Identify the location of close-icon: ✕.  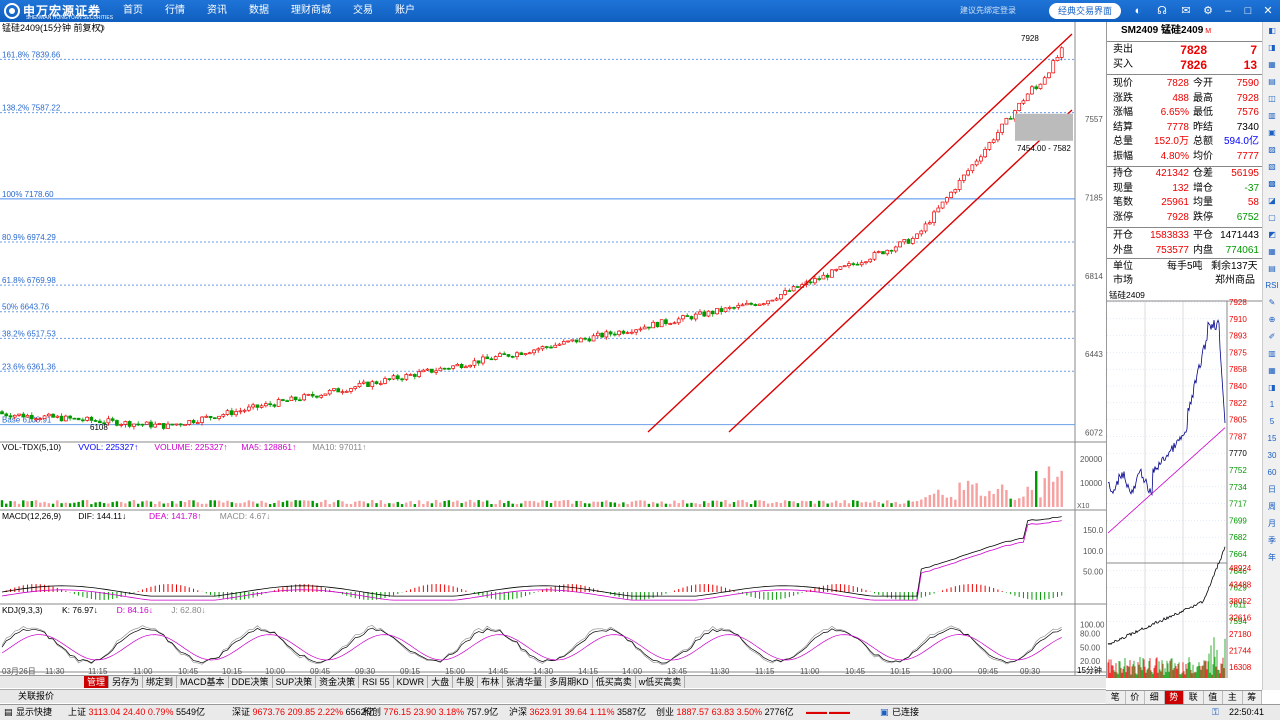
(1268, 11).